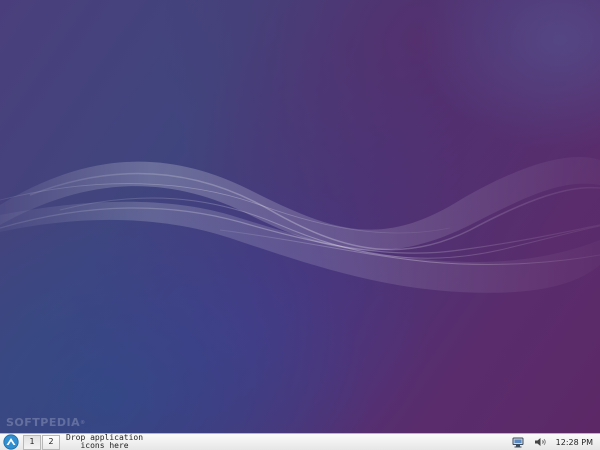 The height and width of the screenshot is (450, 600). I want to click on workspace-2-button: 2, so click(51, 442).